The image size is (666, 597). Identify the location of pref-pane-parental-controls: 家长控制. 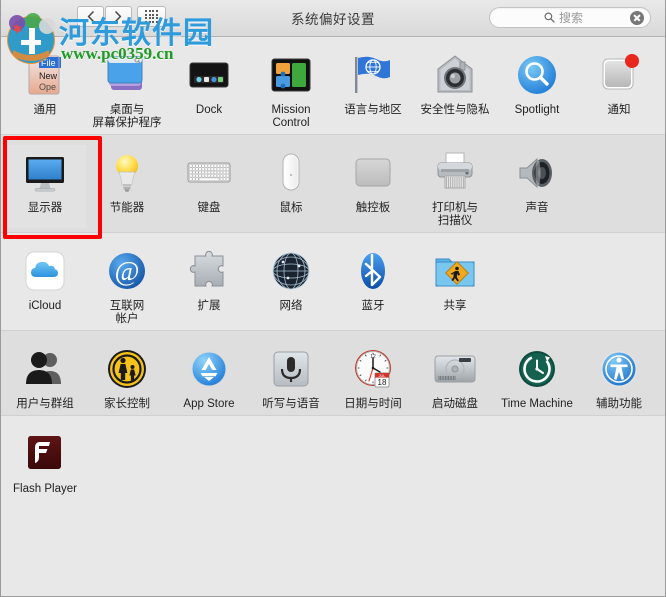
(127, 376).